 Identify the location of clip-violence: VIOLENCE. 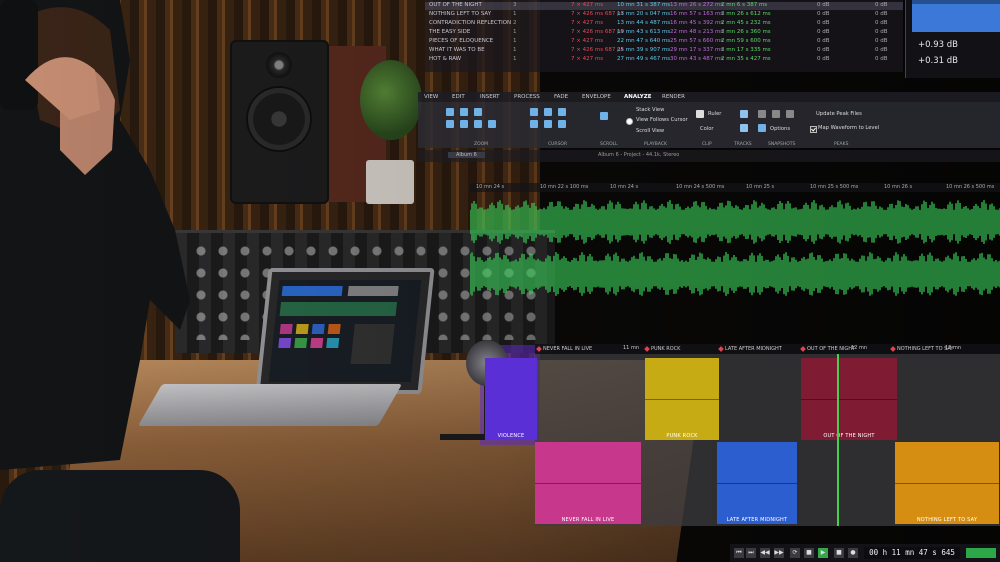
(511, 399).